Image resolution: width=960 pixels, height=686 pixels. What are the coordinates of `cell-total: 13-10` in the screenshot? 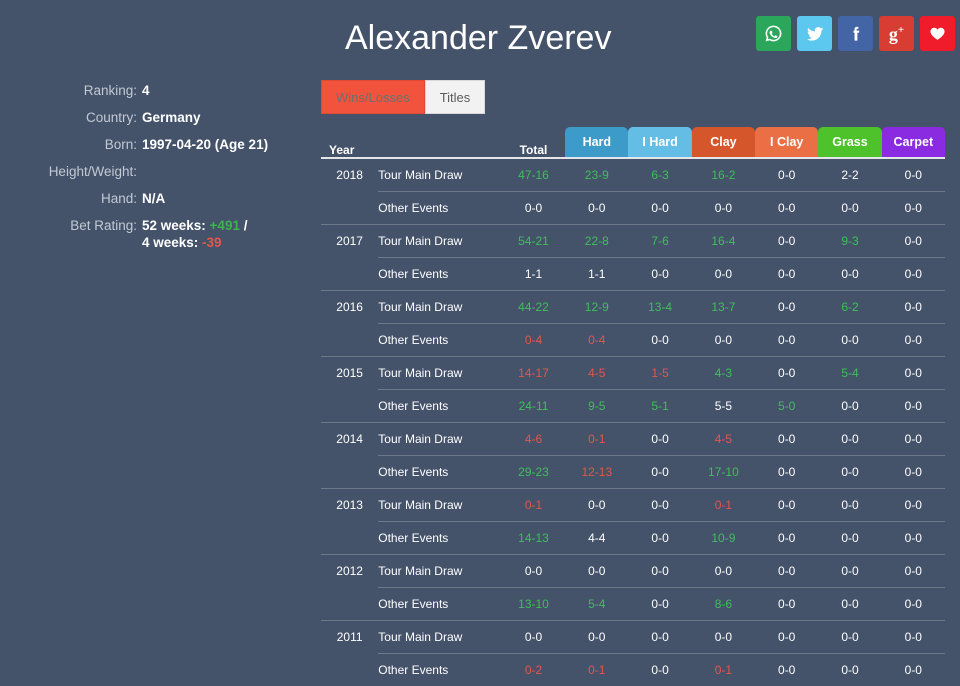 It's located at (533, 604).